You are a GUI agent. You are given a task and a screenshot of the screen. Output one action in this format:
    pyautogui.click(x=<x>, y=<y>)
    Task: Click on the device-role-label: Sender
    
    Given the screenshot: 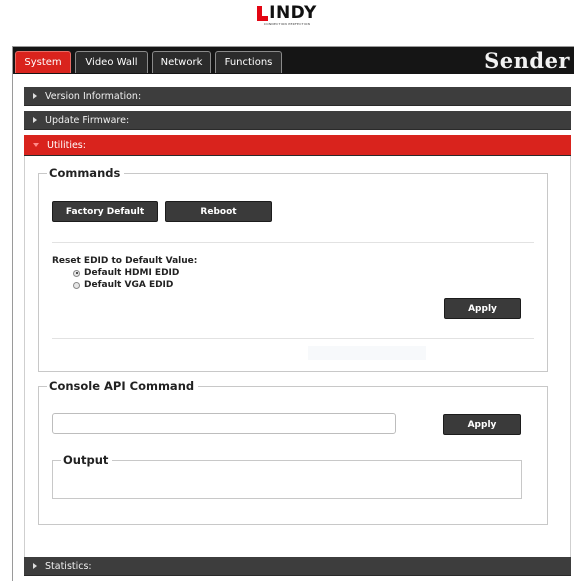 What is the action you would take?
    pyautogui.click(x=527, y=60)
    